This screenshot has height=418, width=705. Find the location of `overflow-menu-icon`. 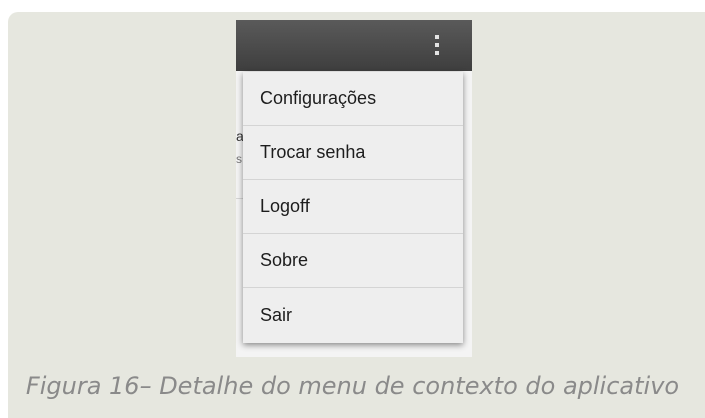

overflow-menu-icon is located at coordinates (437, 46).